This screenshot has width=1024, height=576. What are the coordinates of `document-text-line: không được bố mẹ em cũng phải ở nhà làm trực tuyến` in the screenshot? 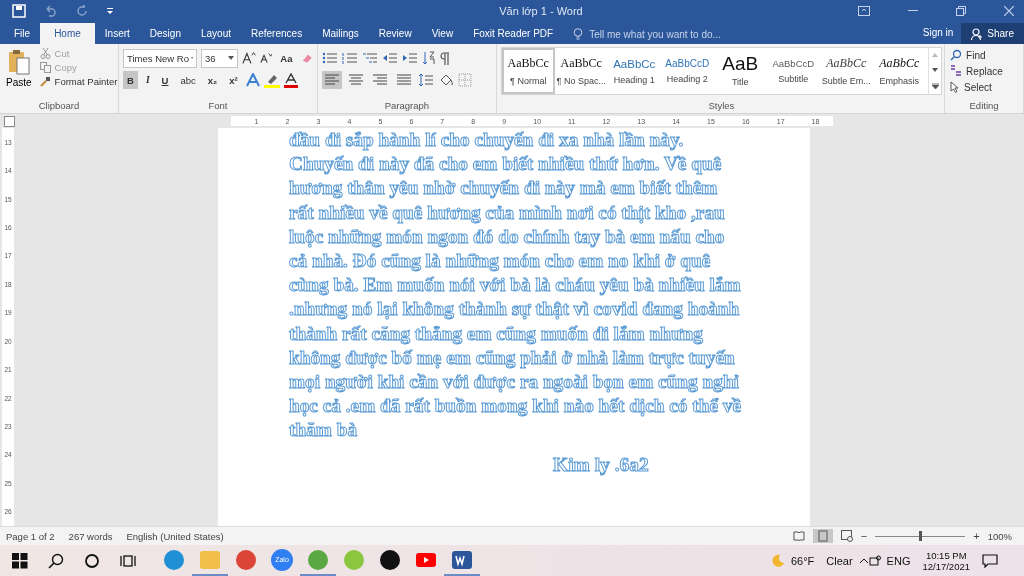 It's located at (512, 358).